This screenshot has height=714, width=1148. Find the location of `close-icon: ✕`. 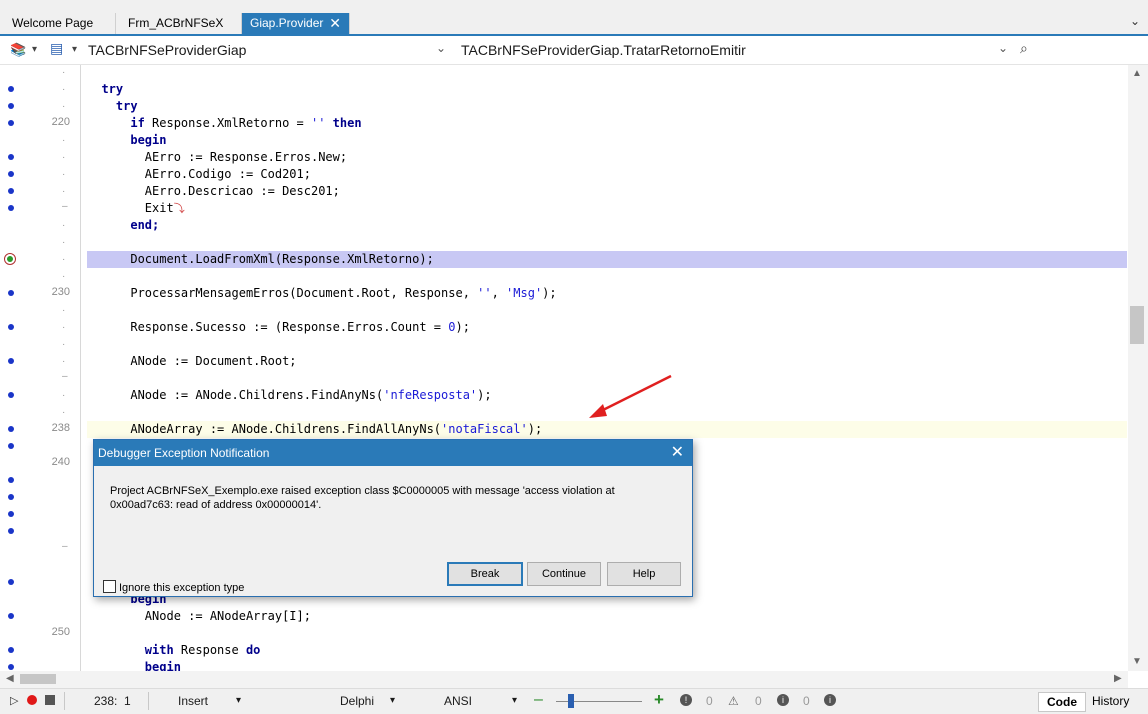

close-icon: ✕ is located at coordinates (677, 453).